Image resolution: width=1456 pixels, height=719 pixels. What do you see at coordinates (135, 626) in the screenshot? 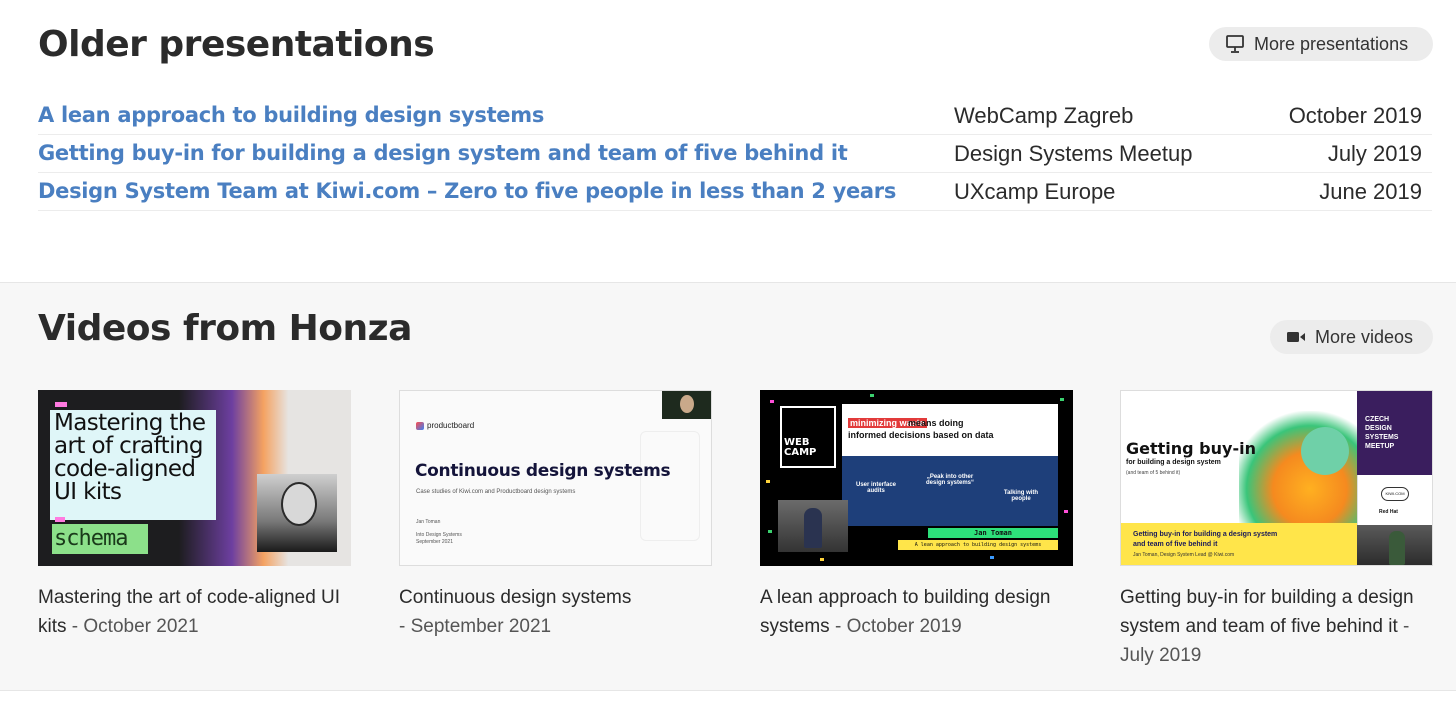
I see `video-date: - October 2021` at bounding box center [135, 626].